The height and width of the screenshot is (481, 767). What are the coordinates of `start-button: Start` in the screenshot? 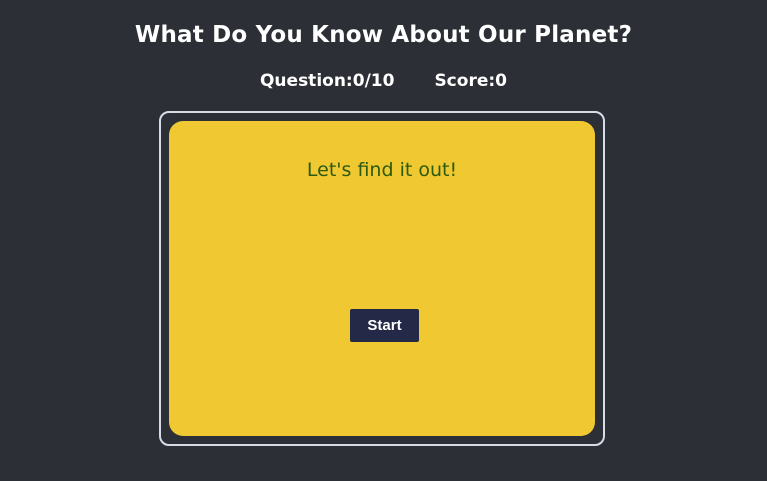 It's located at (384, 325).